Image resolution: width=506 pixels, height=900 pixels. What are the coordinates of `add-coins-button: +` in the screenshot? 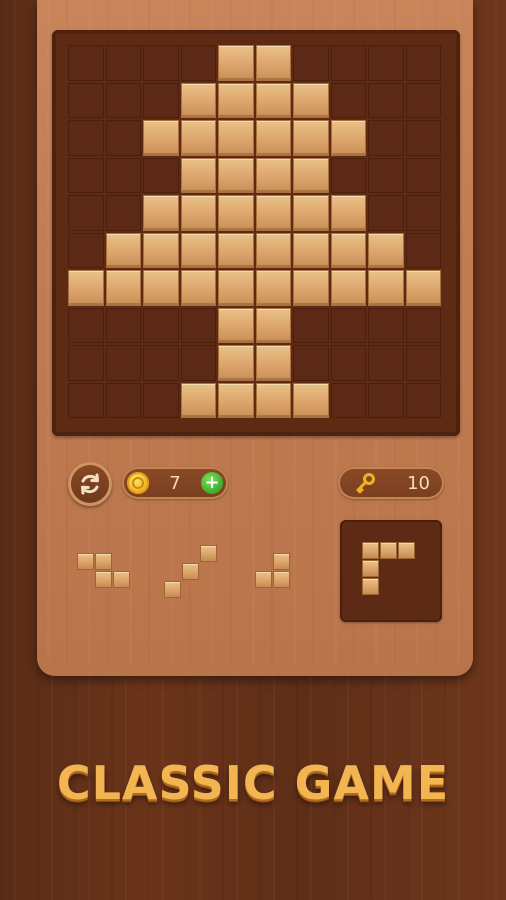 It's located at (212, 483).